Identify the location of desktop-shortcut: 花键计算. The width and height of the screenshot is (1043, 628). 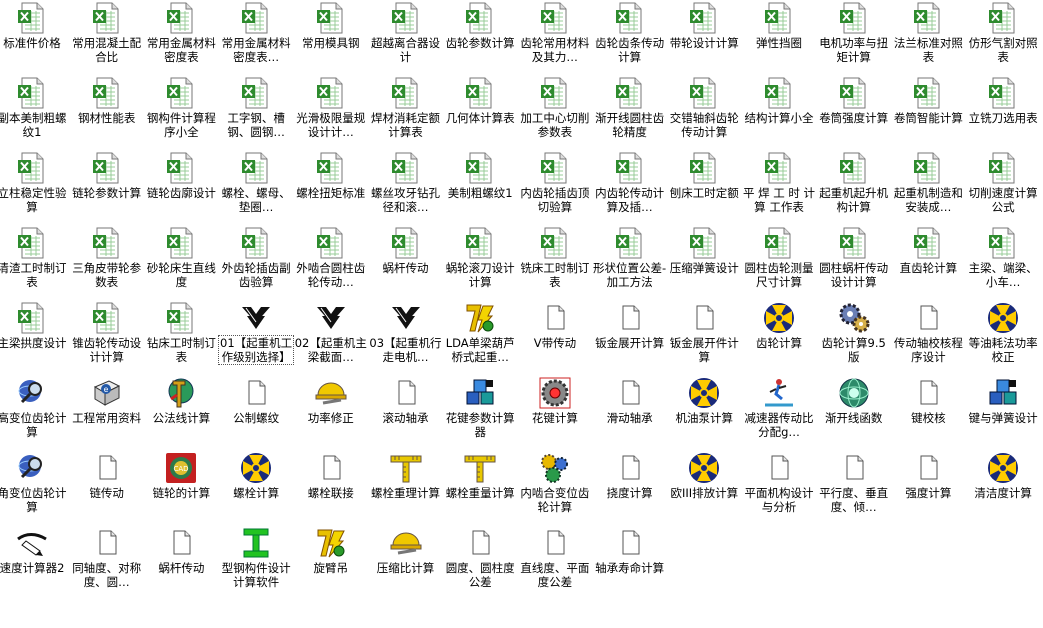
(555, 412).